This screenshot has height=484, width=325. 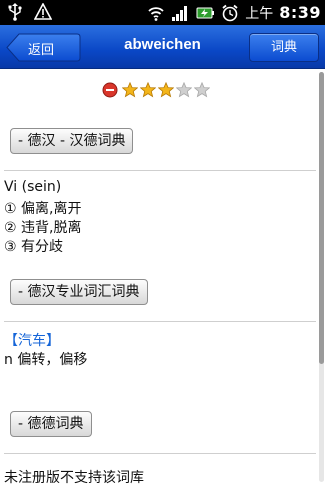 I want to click on status-ampm: 上午, so click(x=259, y=13).